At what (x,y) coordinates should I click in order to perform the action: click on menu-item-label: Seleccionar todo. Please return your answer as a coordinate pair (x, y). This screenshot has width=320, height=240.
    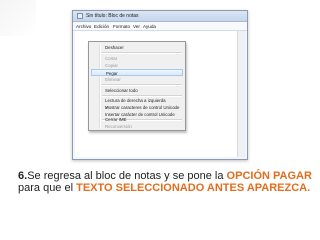
    Looking at the image, I should click on (121, 90).